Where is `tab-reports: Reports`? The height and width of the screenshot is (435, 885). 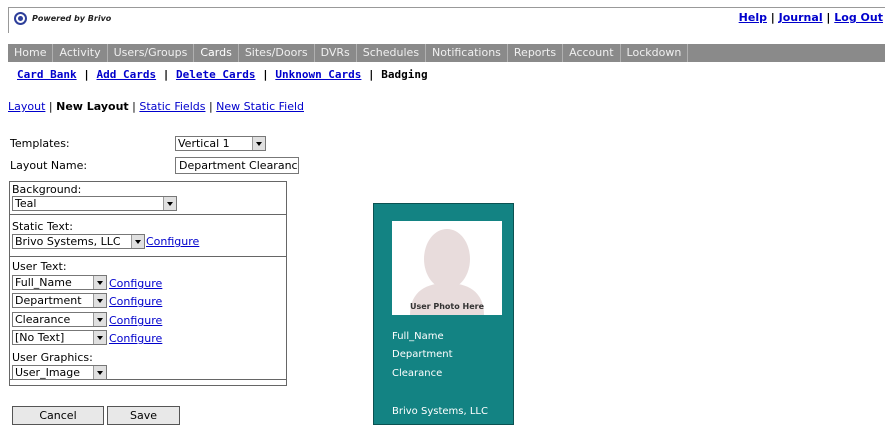 tab-reports: Reports is located at coordinates (536, 53).